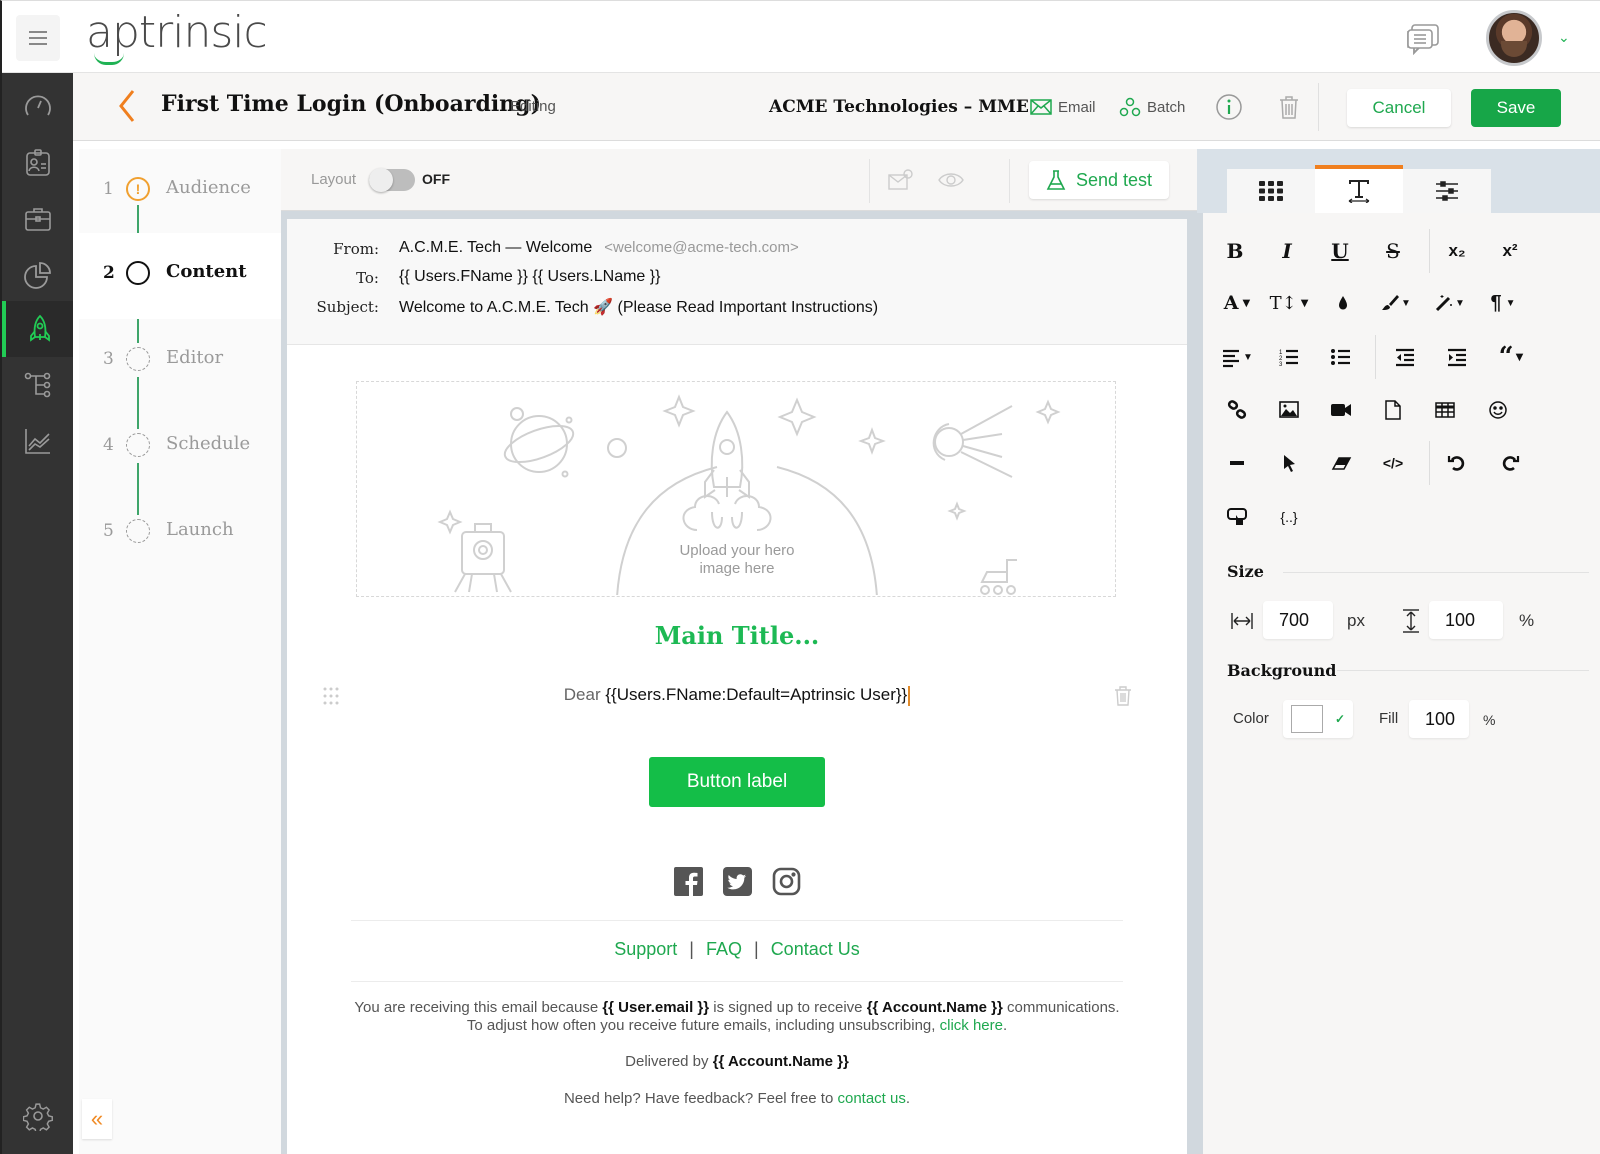 This screenshot has height=1154, width=1600. What do you see at coordinates (1289, 463) in the screenshot?
I see `select-button` at bounding box center [1289, 463].